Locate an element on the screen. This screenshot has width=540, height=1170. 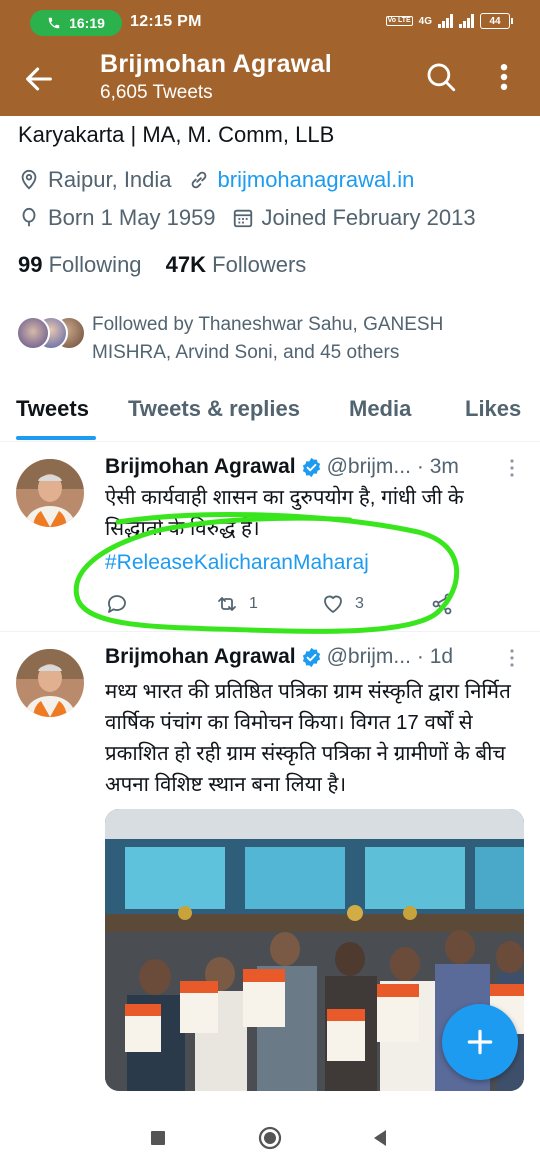
compose-tweet-button is located at coordinates (480, 1042).